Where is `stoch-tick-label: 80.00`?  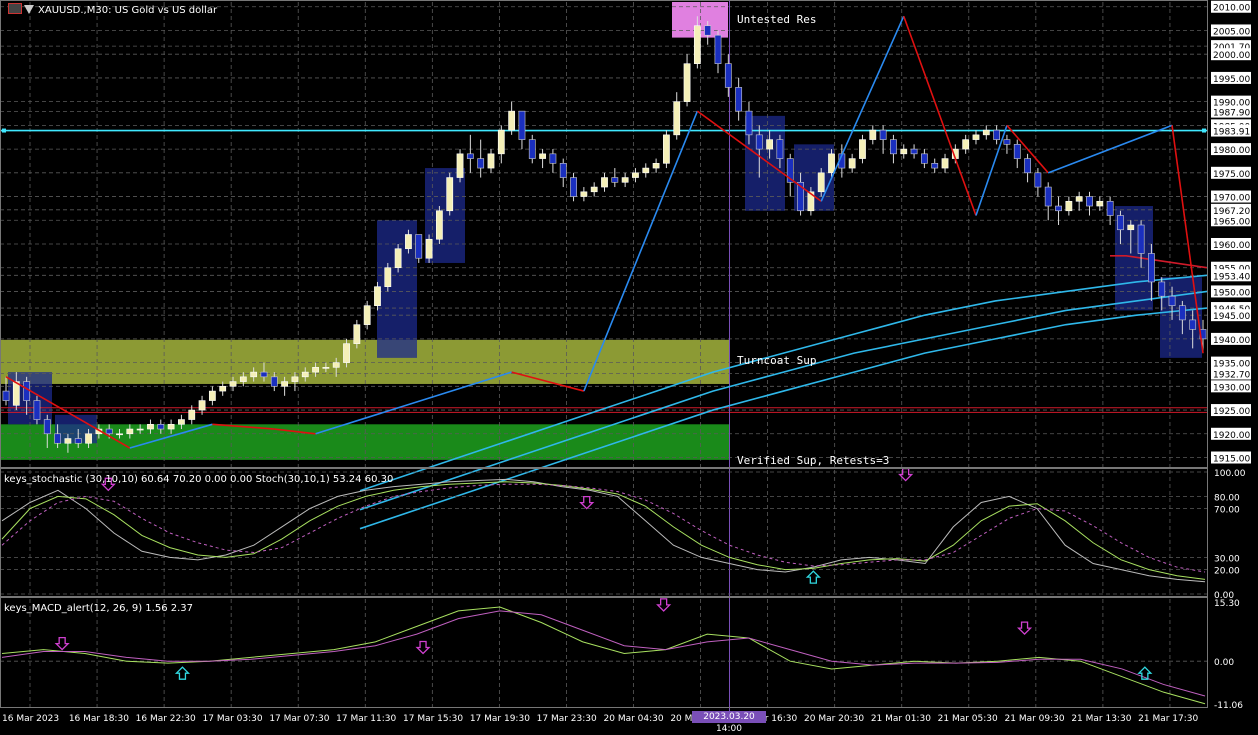 stoch-tick-label: 80.00 is located at coordinates (1227, 498).